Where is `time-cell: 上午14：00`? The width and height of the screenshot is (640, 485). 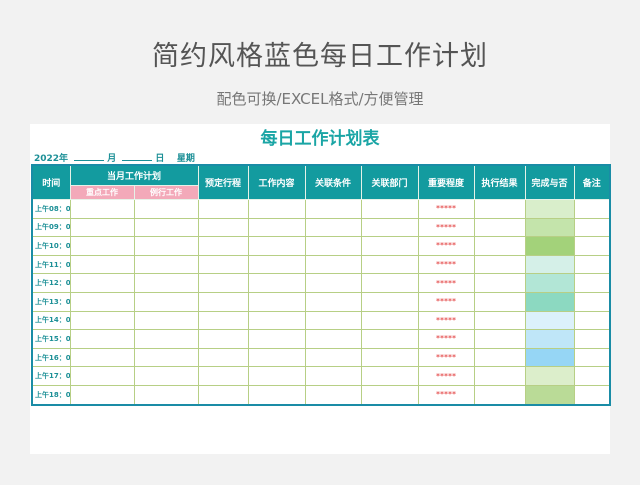 time-cell: 上午14：00 is located at coordinates (51, 320).